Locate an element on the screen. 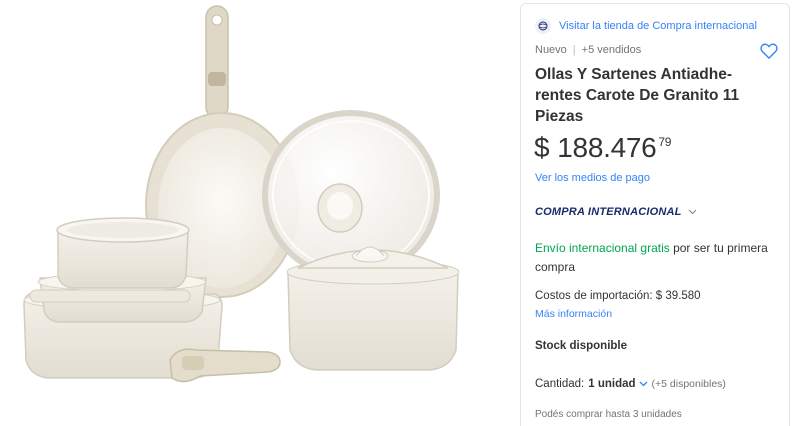 The height and width of the screenshot is (426, 800). free-shipping-label: Envío internacional gratis is located at coordinates (602, 248).